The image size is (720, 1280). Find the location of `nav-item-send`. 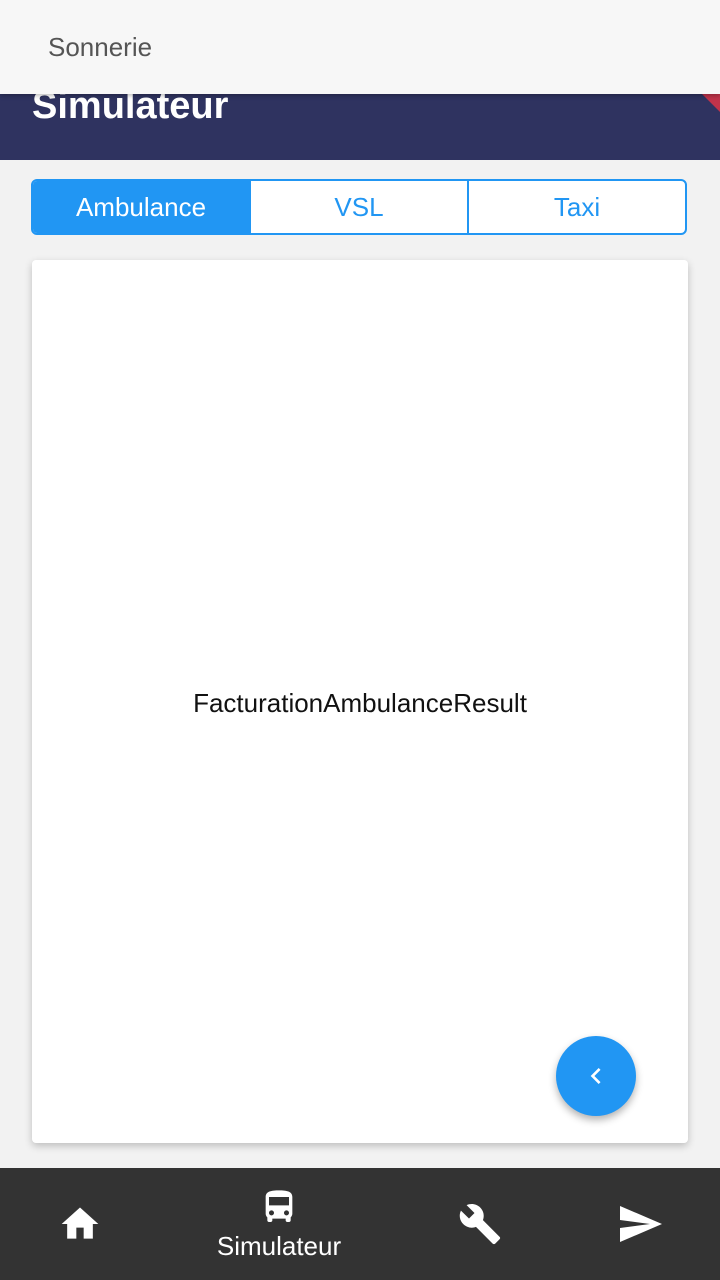

nav-item-send is located at coordinates (635, 1224).